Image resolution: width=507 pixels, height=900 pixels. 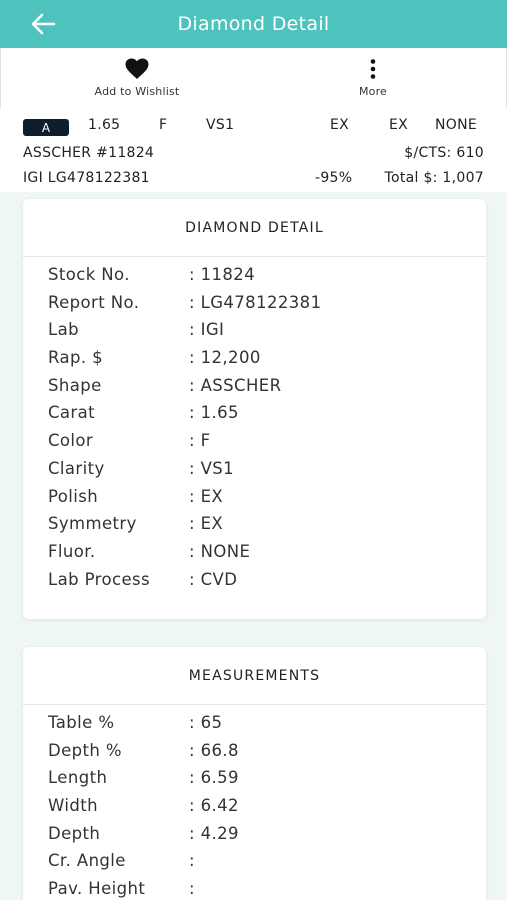 What do you see at coordinates (254, 442) in the screenshot?
I see `detail-row: Color F` at bounding box center [254, 442].